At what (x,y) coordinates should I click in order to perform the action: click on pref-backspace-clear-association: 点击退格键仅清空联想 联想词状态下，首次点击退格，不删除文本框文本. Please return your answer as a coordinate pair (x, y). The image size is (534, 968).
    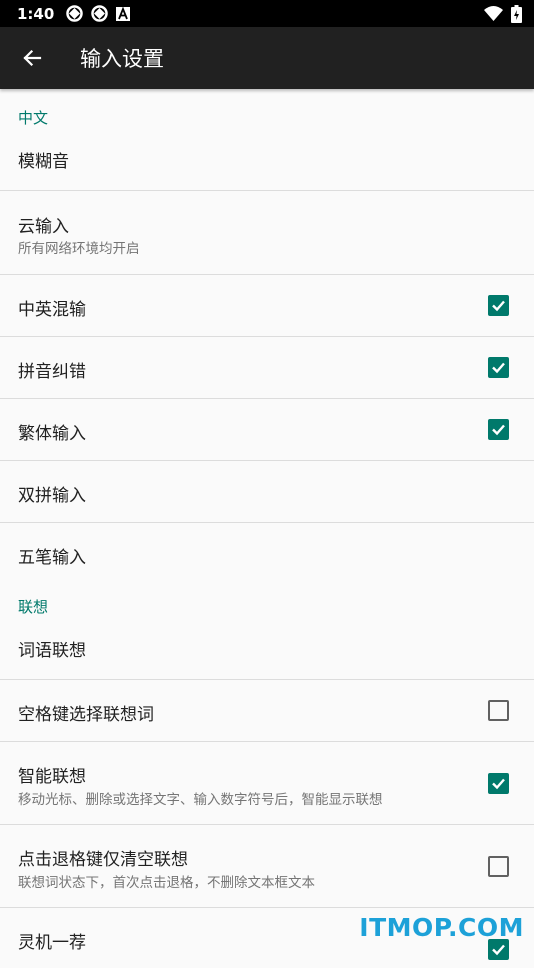
    Looking at the image, I should click on (267, 866).